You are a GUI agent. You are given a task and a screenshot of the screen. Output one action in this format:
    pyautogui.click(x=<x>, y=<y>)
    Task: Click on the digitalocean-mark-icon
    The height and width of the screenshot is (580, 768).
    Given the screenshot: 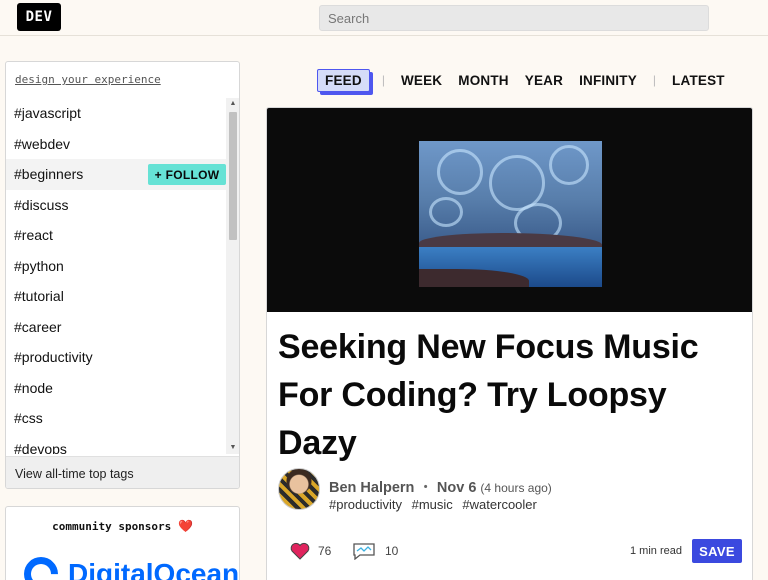 What is the action you would take?
    pyautogui.click(x=41, y=564)
    